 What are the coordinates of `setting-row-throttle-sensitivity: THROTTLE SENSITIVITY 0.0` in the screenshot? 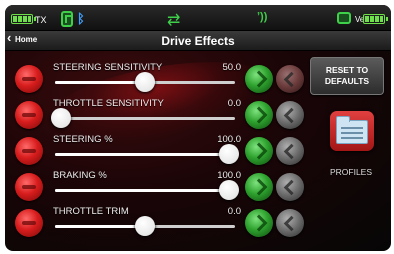 It's located at (155, 113).